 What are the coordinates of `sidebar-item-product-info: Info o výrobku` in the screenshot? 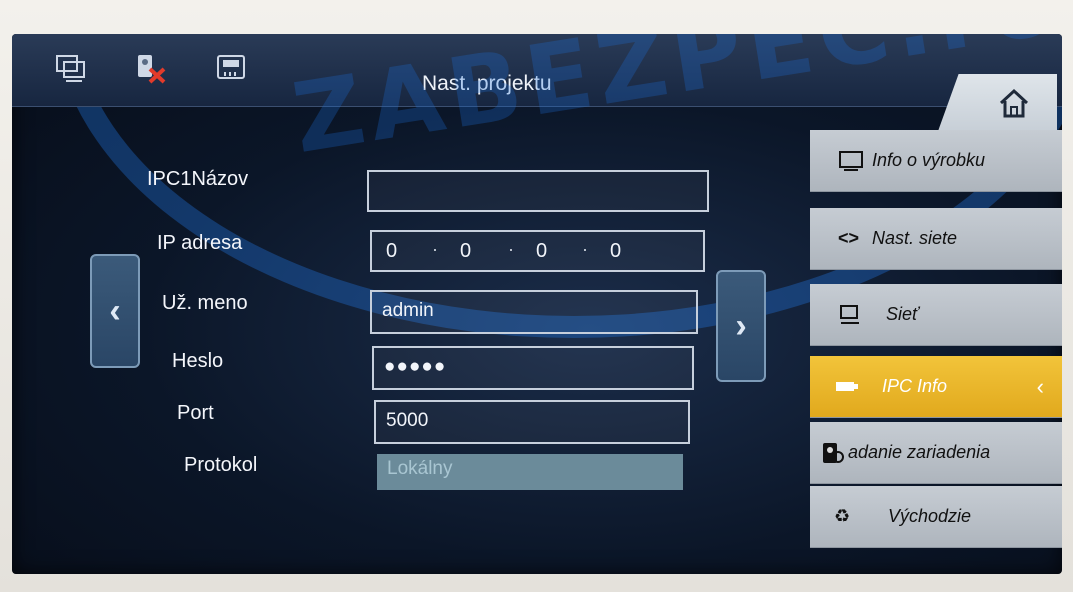 It's located at (936, 161).